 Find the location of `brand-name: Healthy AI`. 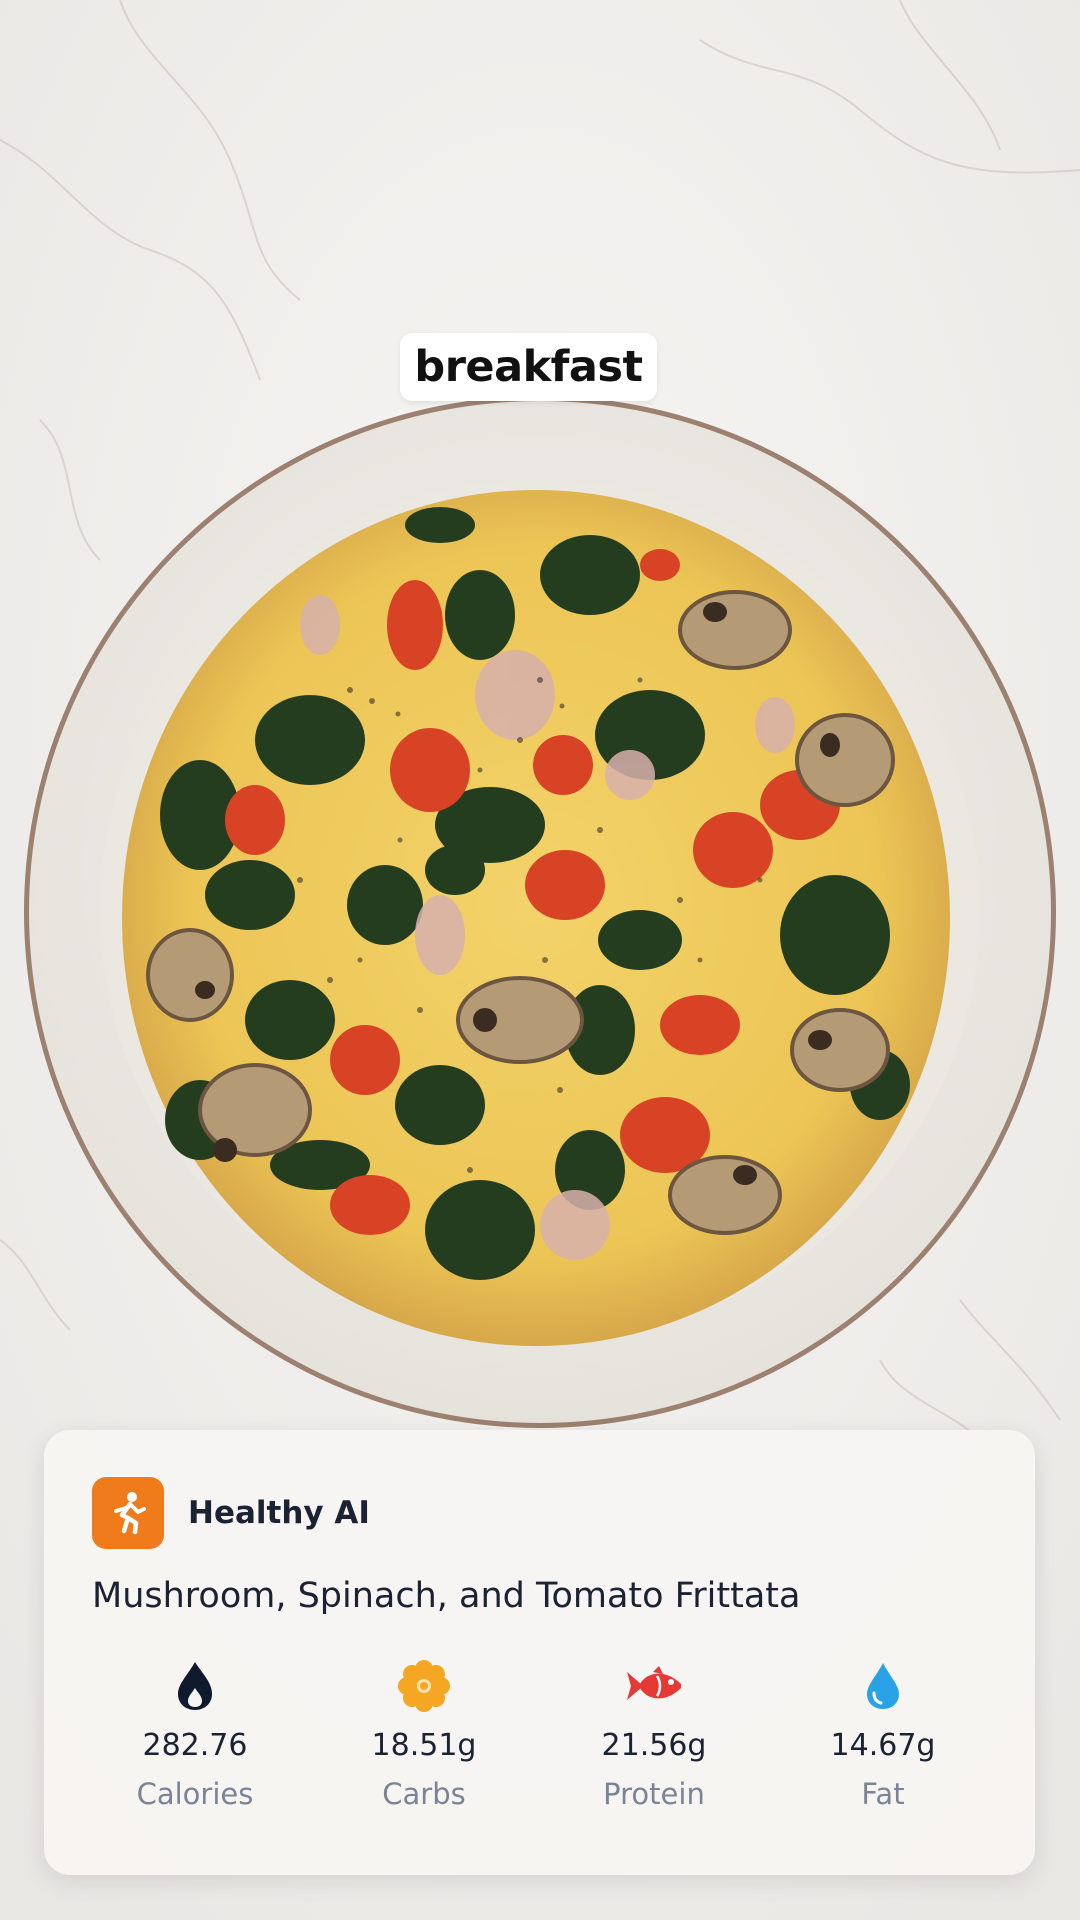

brand-name: Healthy AI is located at coordinates (279, 1513).